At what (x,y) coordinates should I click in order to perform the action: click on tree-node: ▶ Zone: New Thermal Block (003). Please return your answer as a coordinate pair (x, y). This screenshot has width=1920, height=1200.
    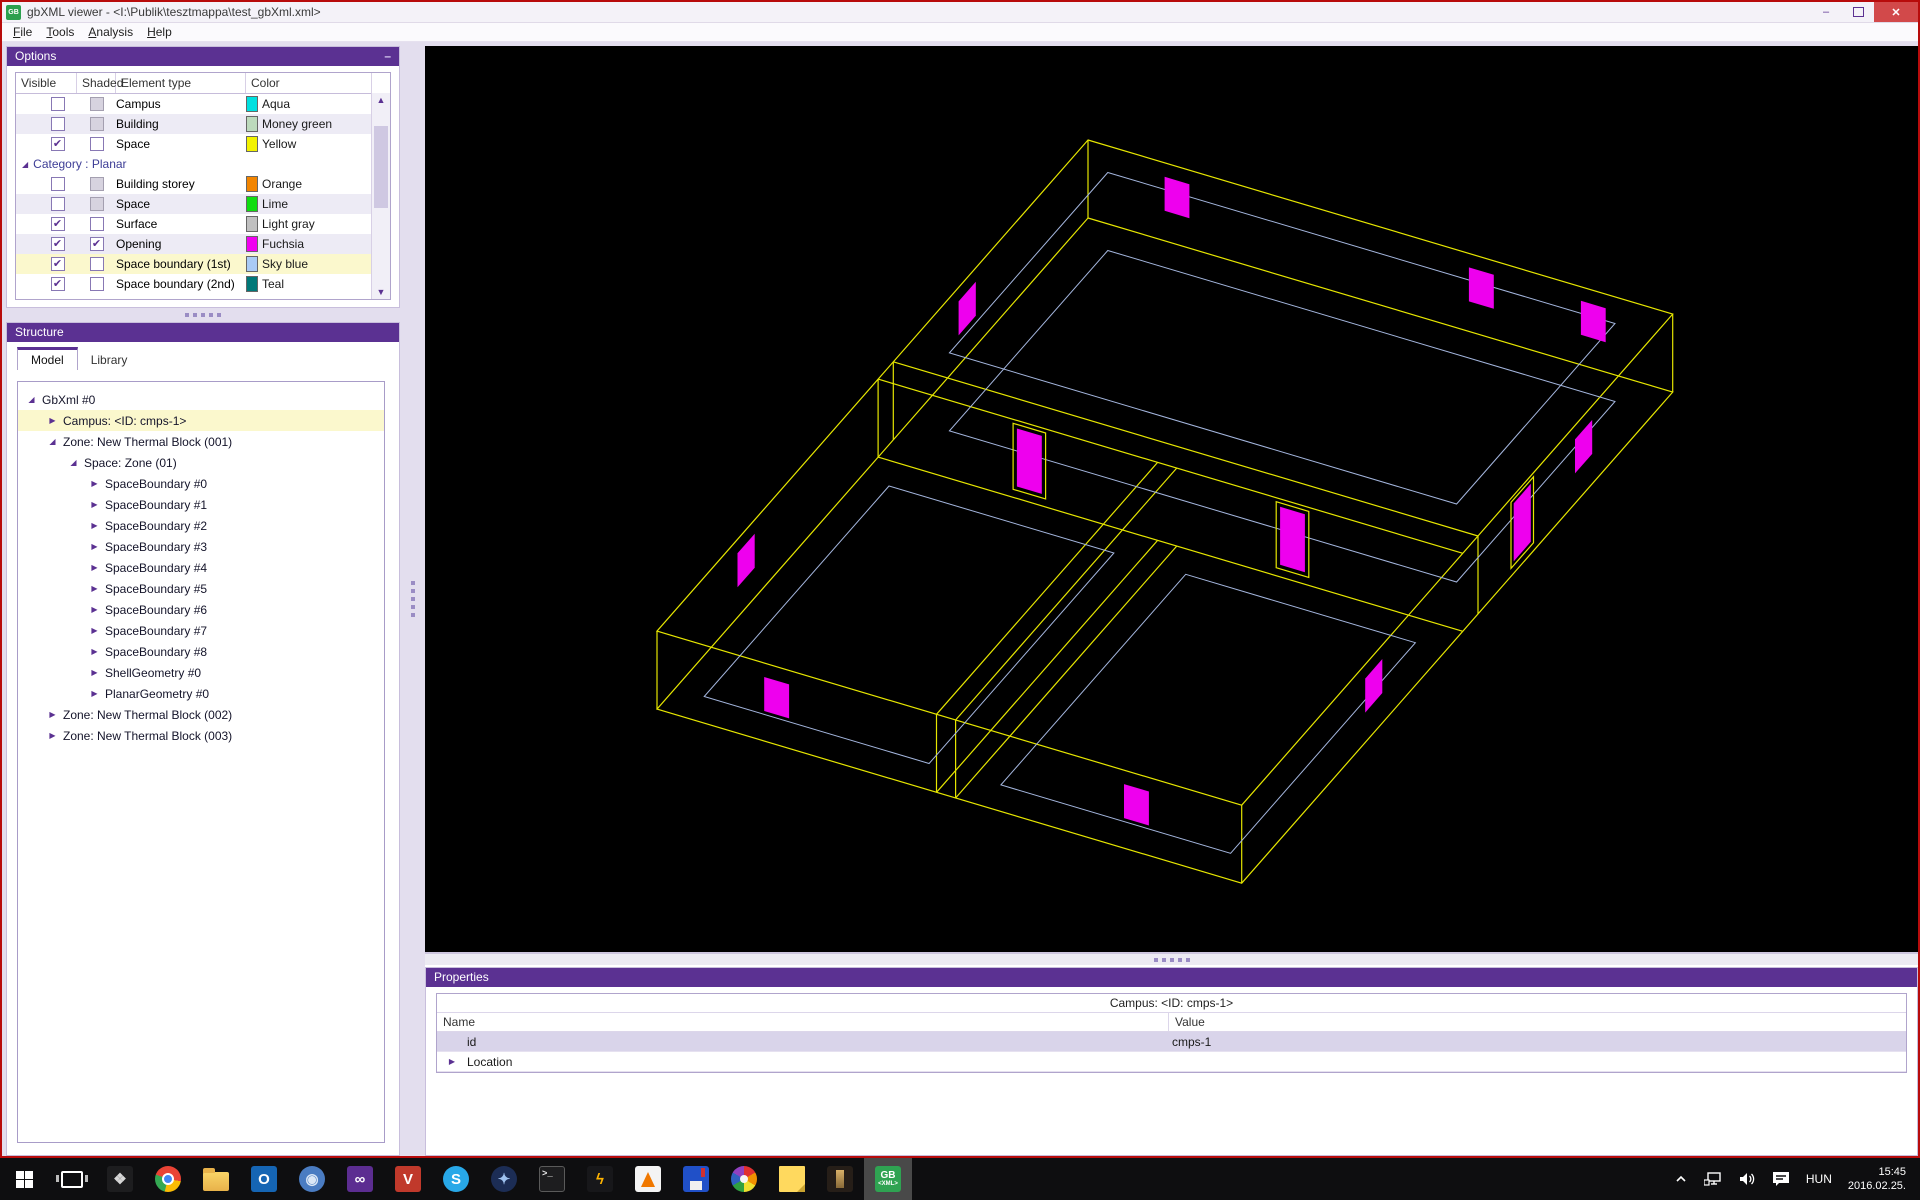
    Looking at the image, I should click on (201, 735).